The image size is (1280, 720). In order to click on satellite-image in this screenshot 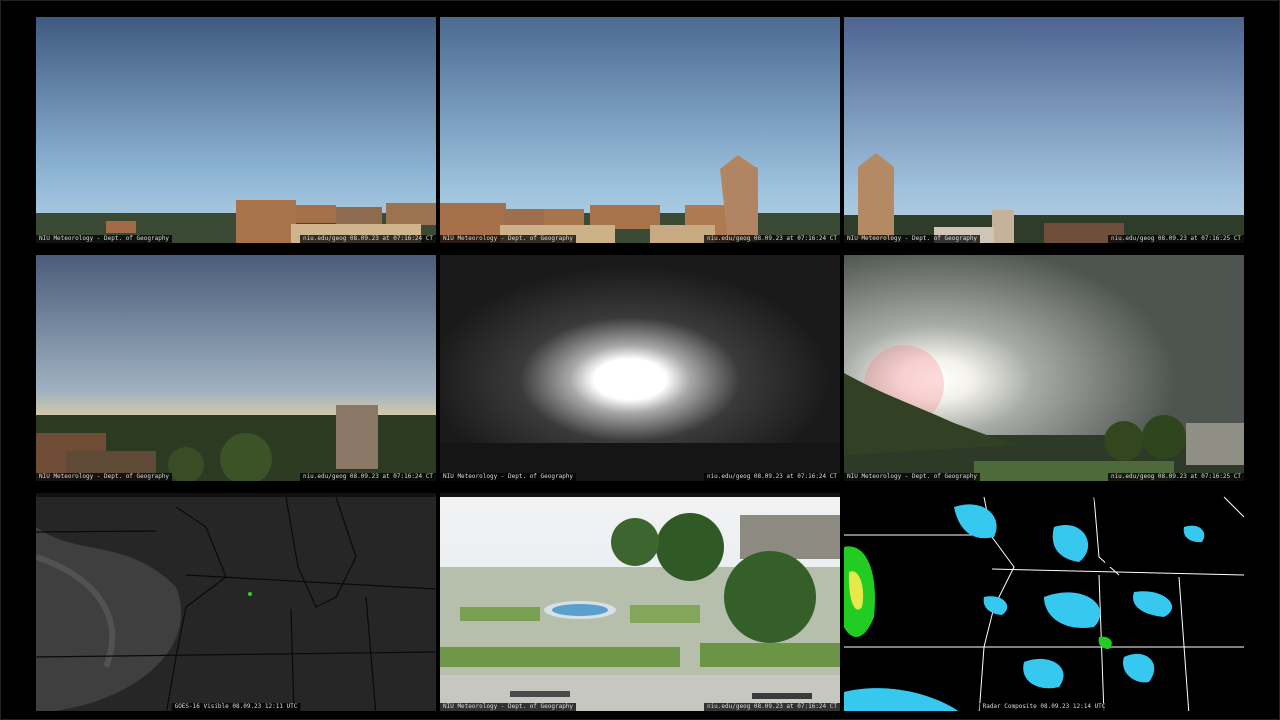, I will do `click(236, 603)`.